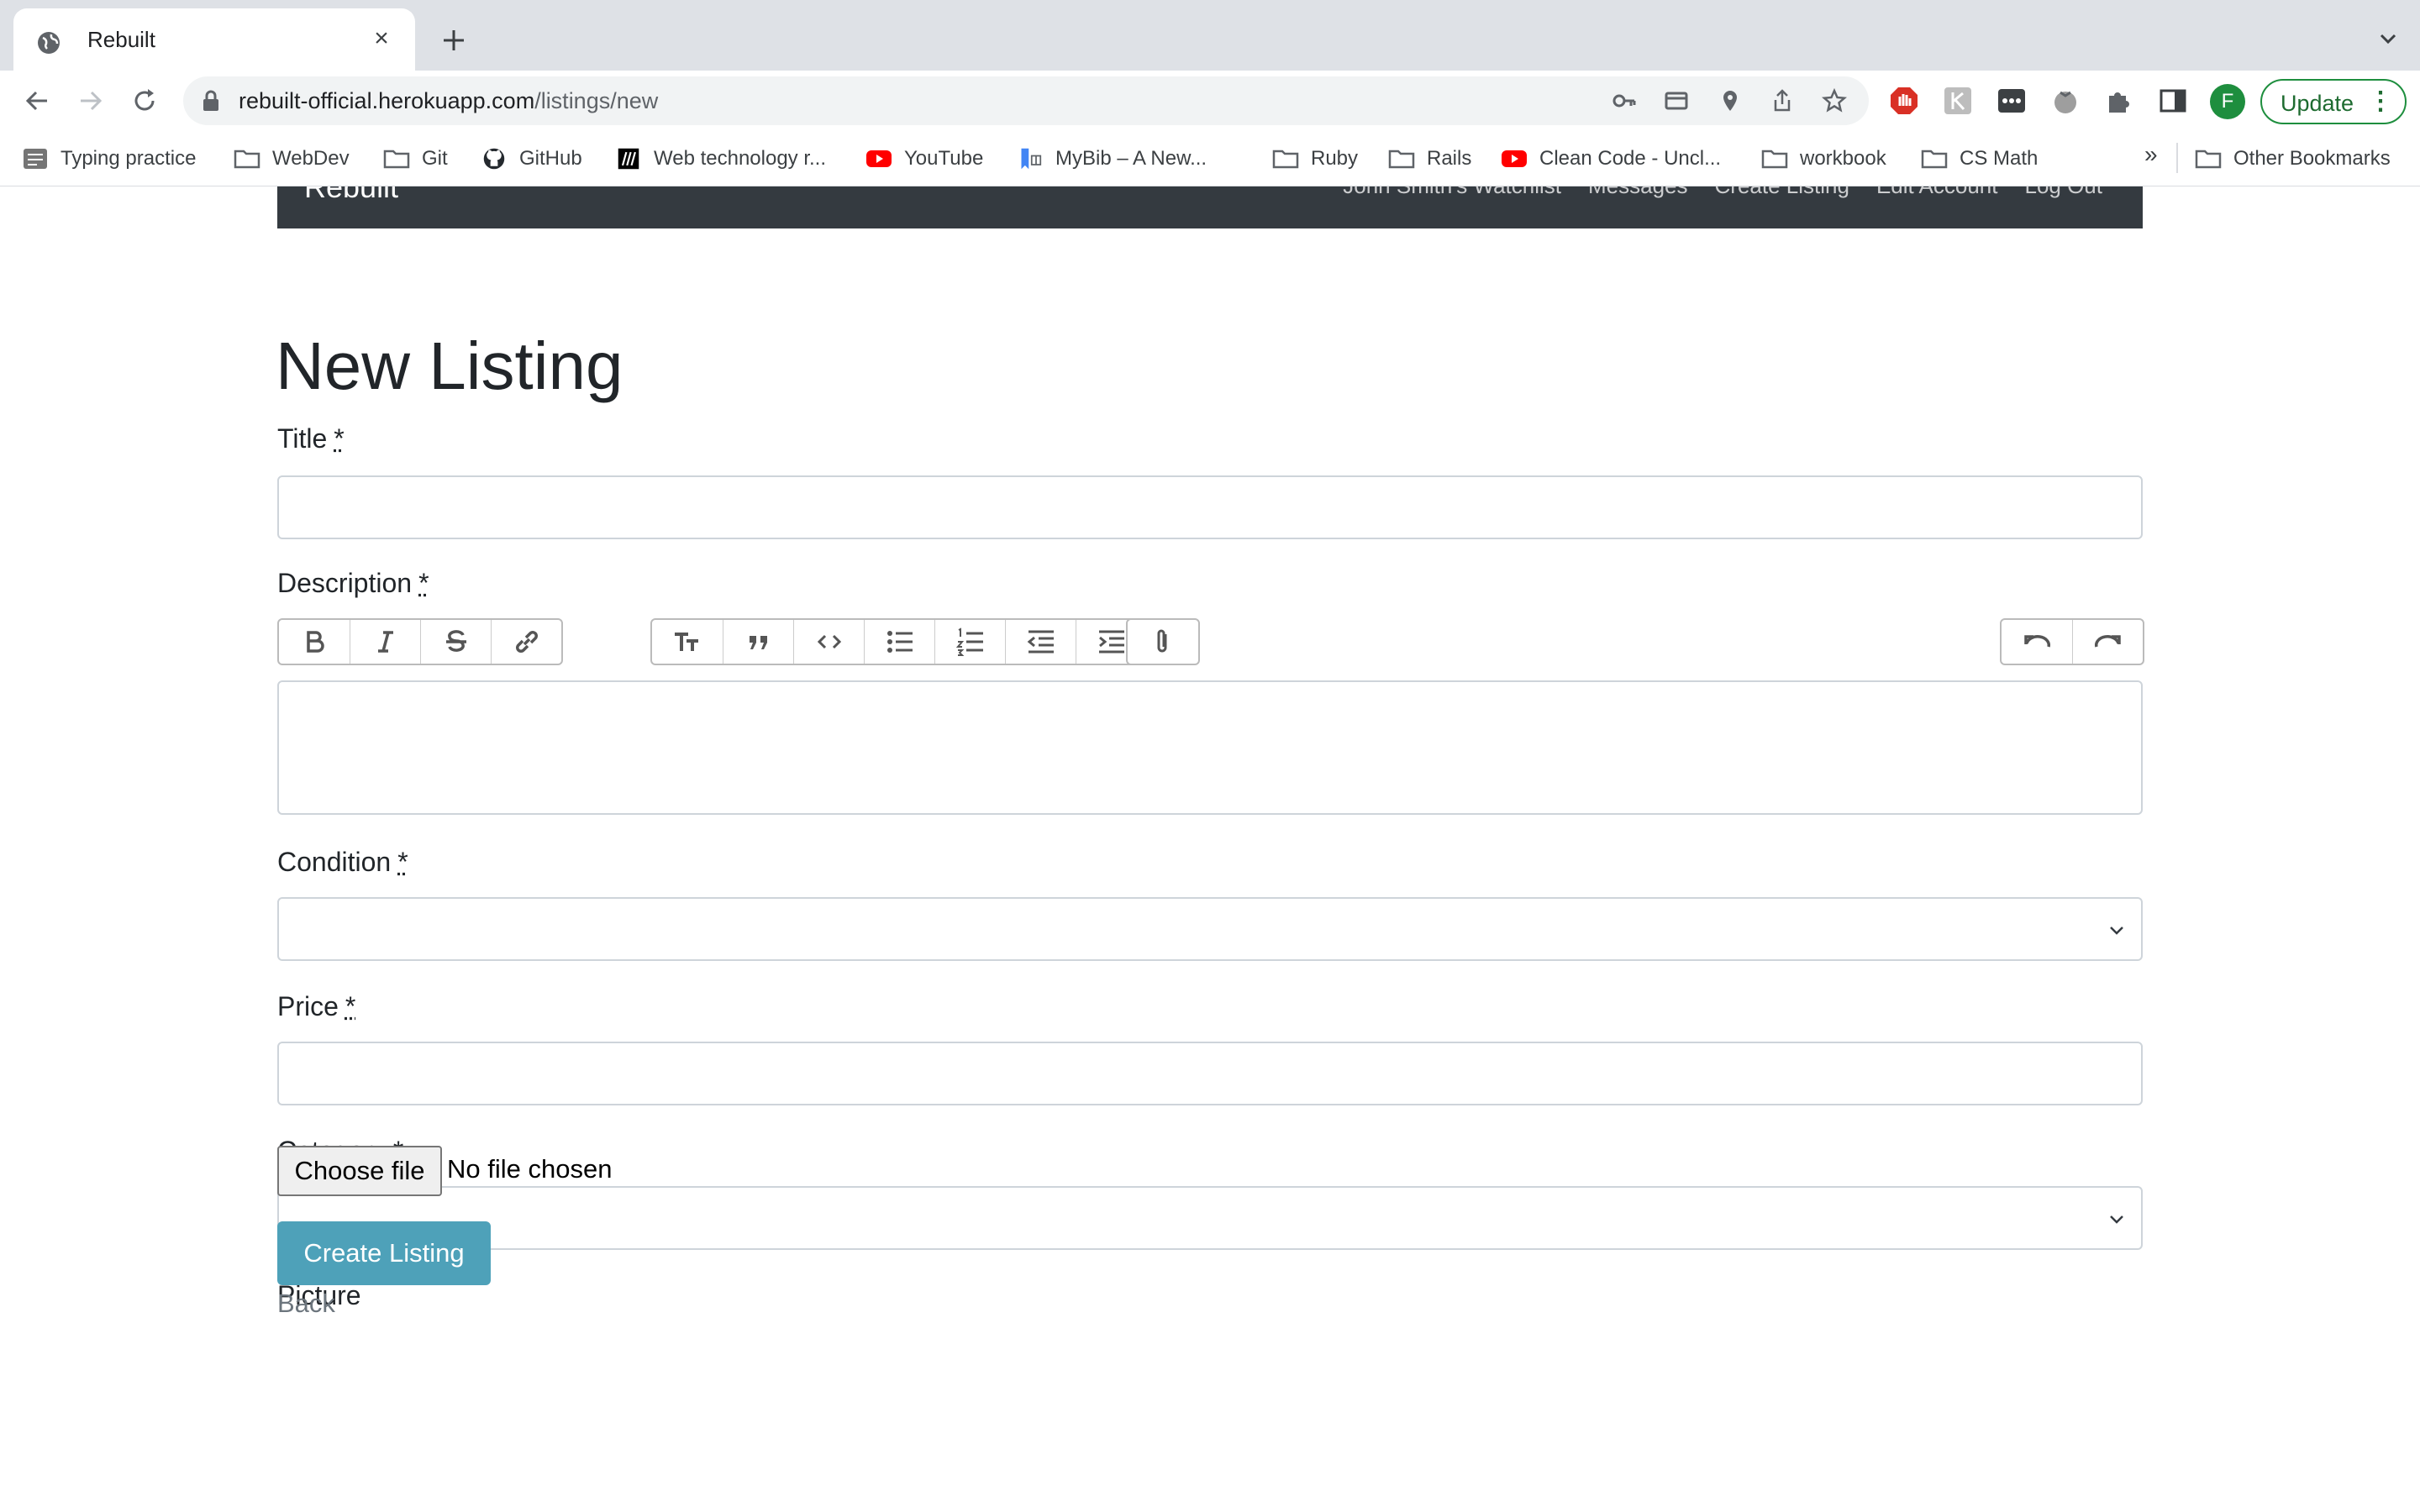 Image resolution: width=2420 pixels, height=1512 pixels. What do you see at coordinates (1677, 100) in the screenshot?
I see `credit-card-icon` at bounding box center [1677, 100].